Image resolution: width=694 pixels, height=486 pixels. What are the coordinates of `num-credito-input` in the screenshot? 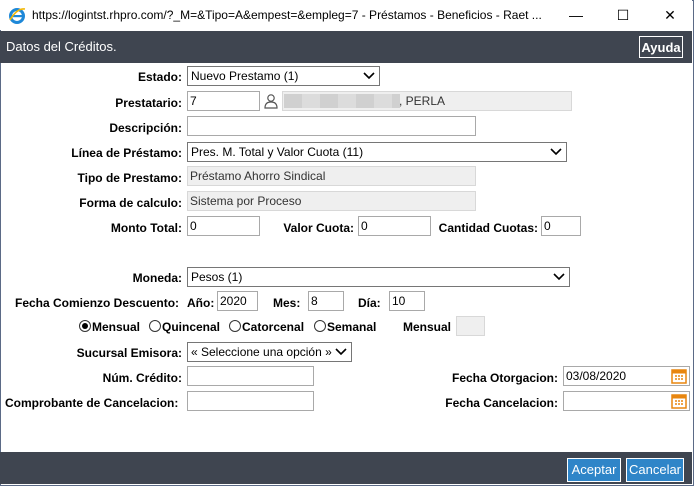 It's located at (250, 376).